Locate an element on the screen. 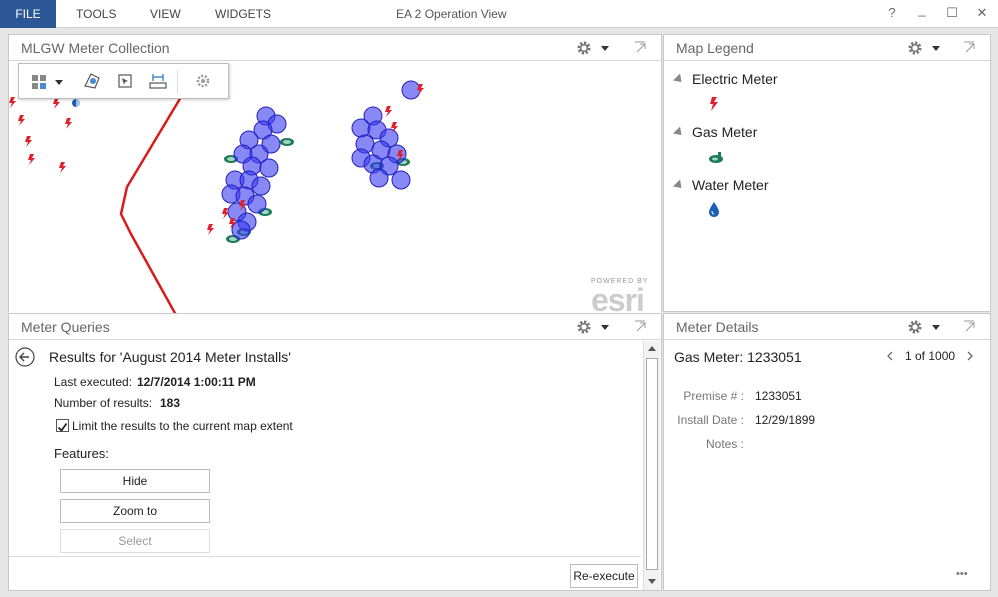  legend-item-gas: Gas Meter is located at coordinates (715, 132).